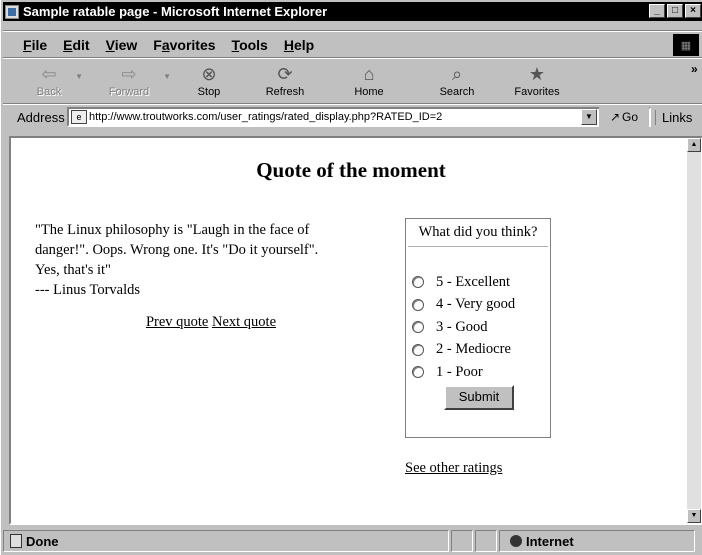 The width and height of the screenshot is (702, 555). Describe the element at coordinates (673, 117) in the screenshot. I see `links-button: Links` at that location.